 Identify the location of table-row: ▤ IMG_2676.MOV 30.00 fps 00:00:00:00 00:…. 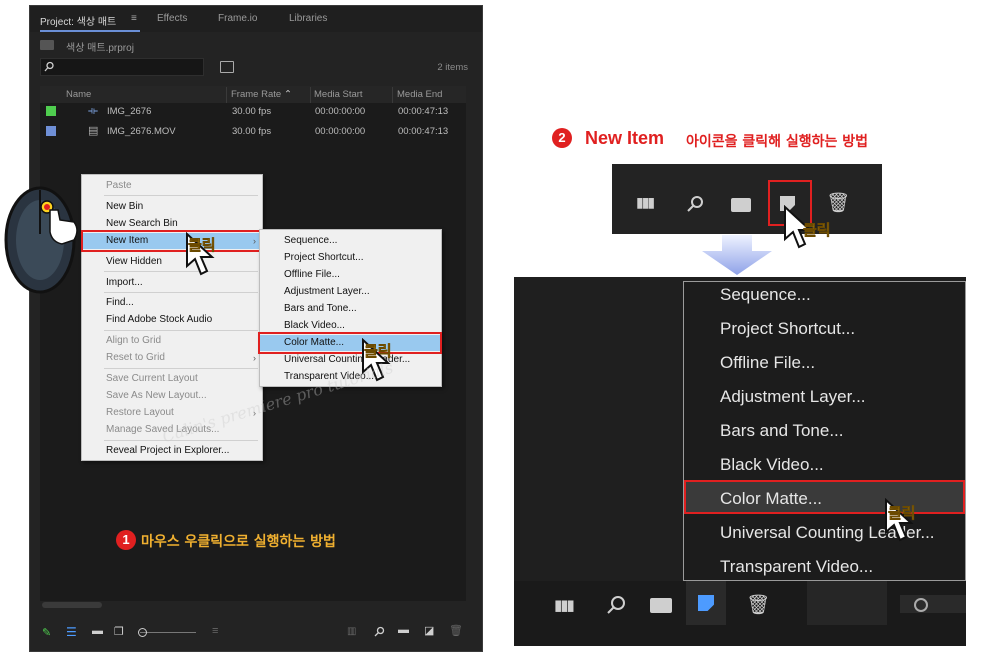
(253, 131).